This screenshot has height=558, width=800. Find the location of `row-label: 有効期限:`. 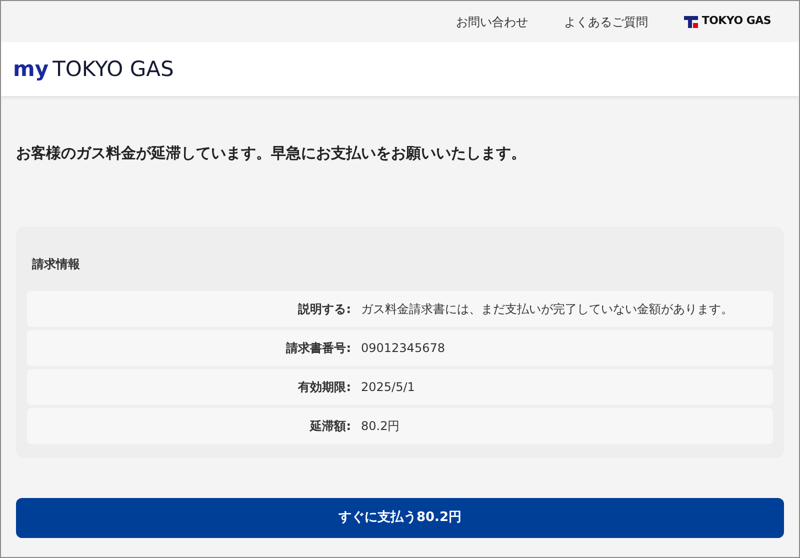

row-label: 有効期限: is located at coordinates (323, 387).